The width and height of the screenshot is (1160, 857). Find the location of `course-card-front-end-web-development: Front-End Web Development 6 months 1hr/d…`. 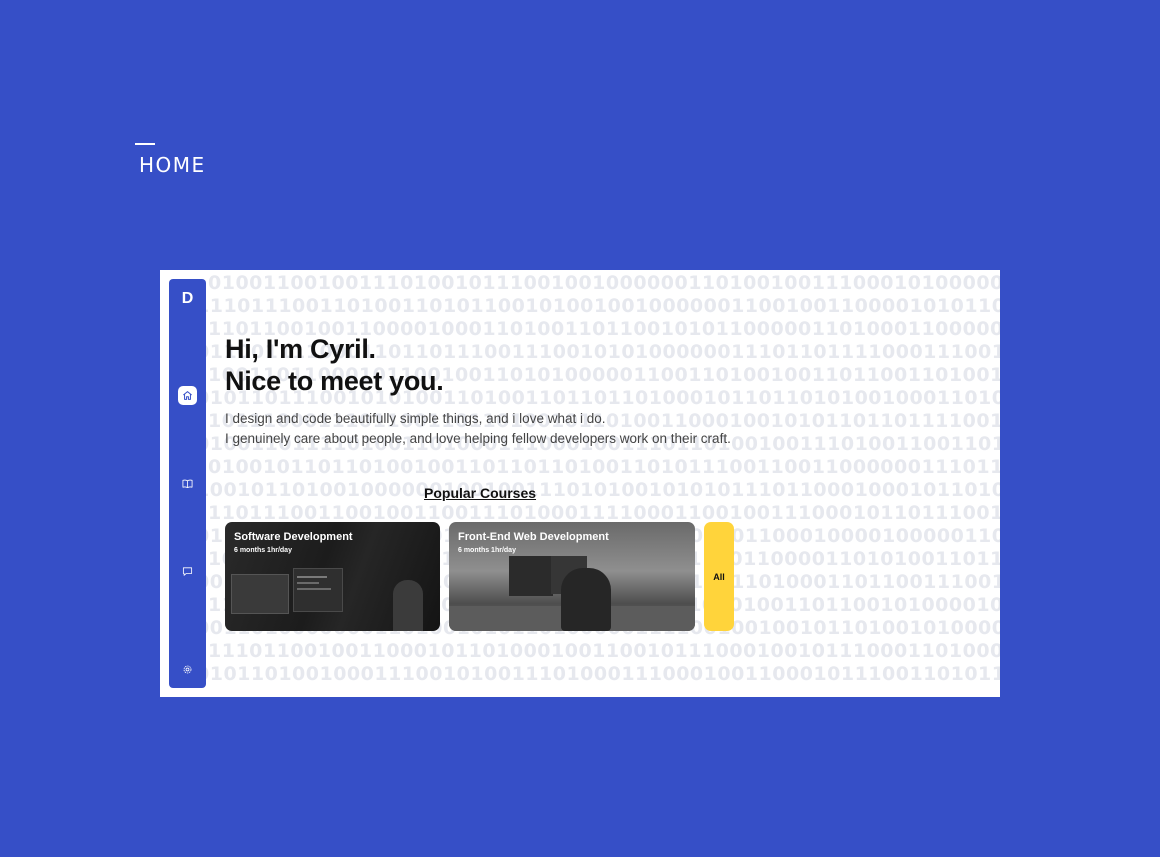

course-card-front-end-web-development: Front-End Web Development 6 months 1hr/d… is located at coordinates (572, 576).